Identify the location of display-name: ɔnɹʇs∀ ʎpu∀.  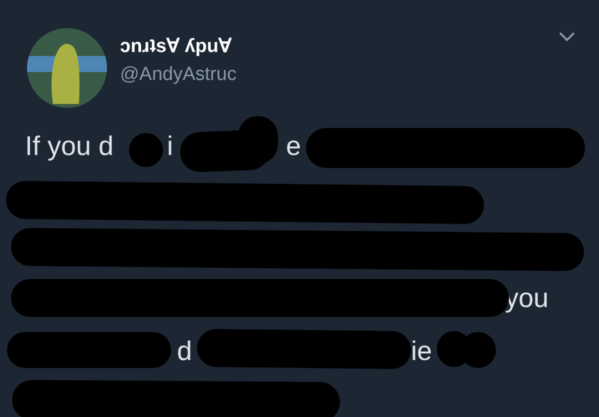
(176, 46).